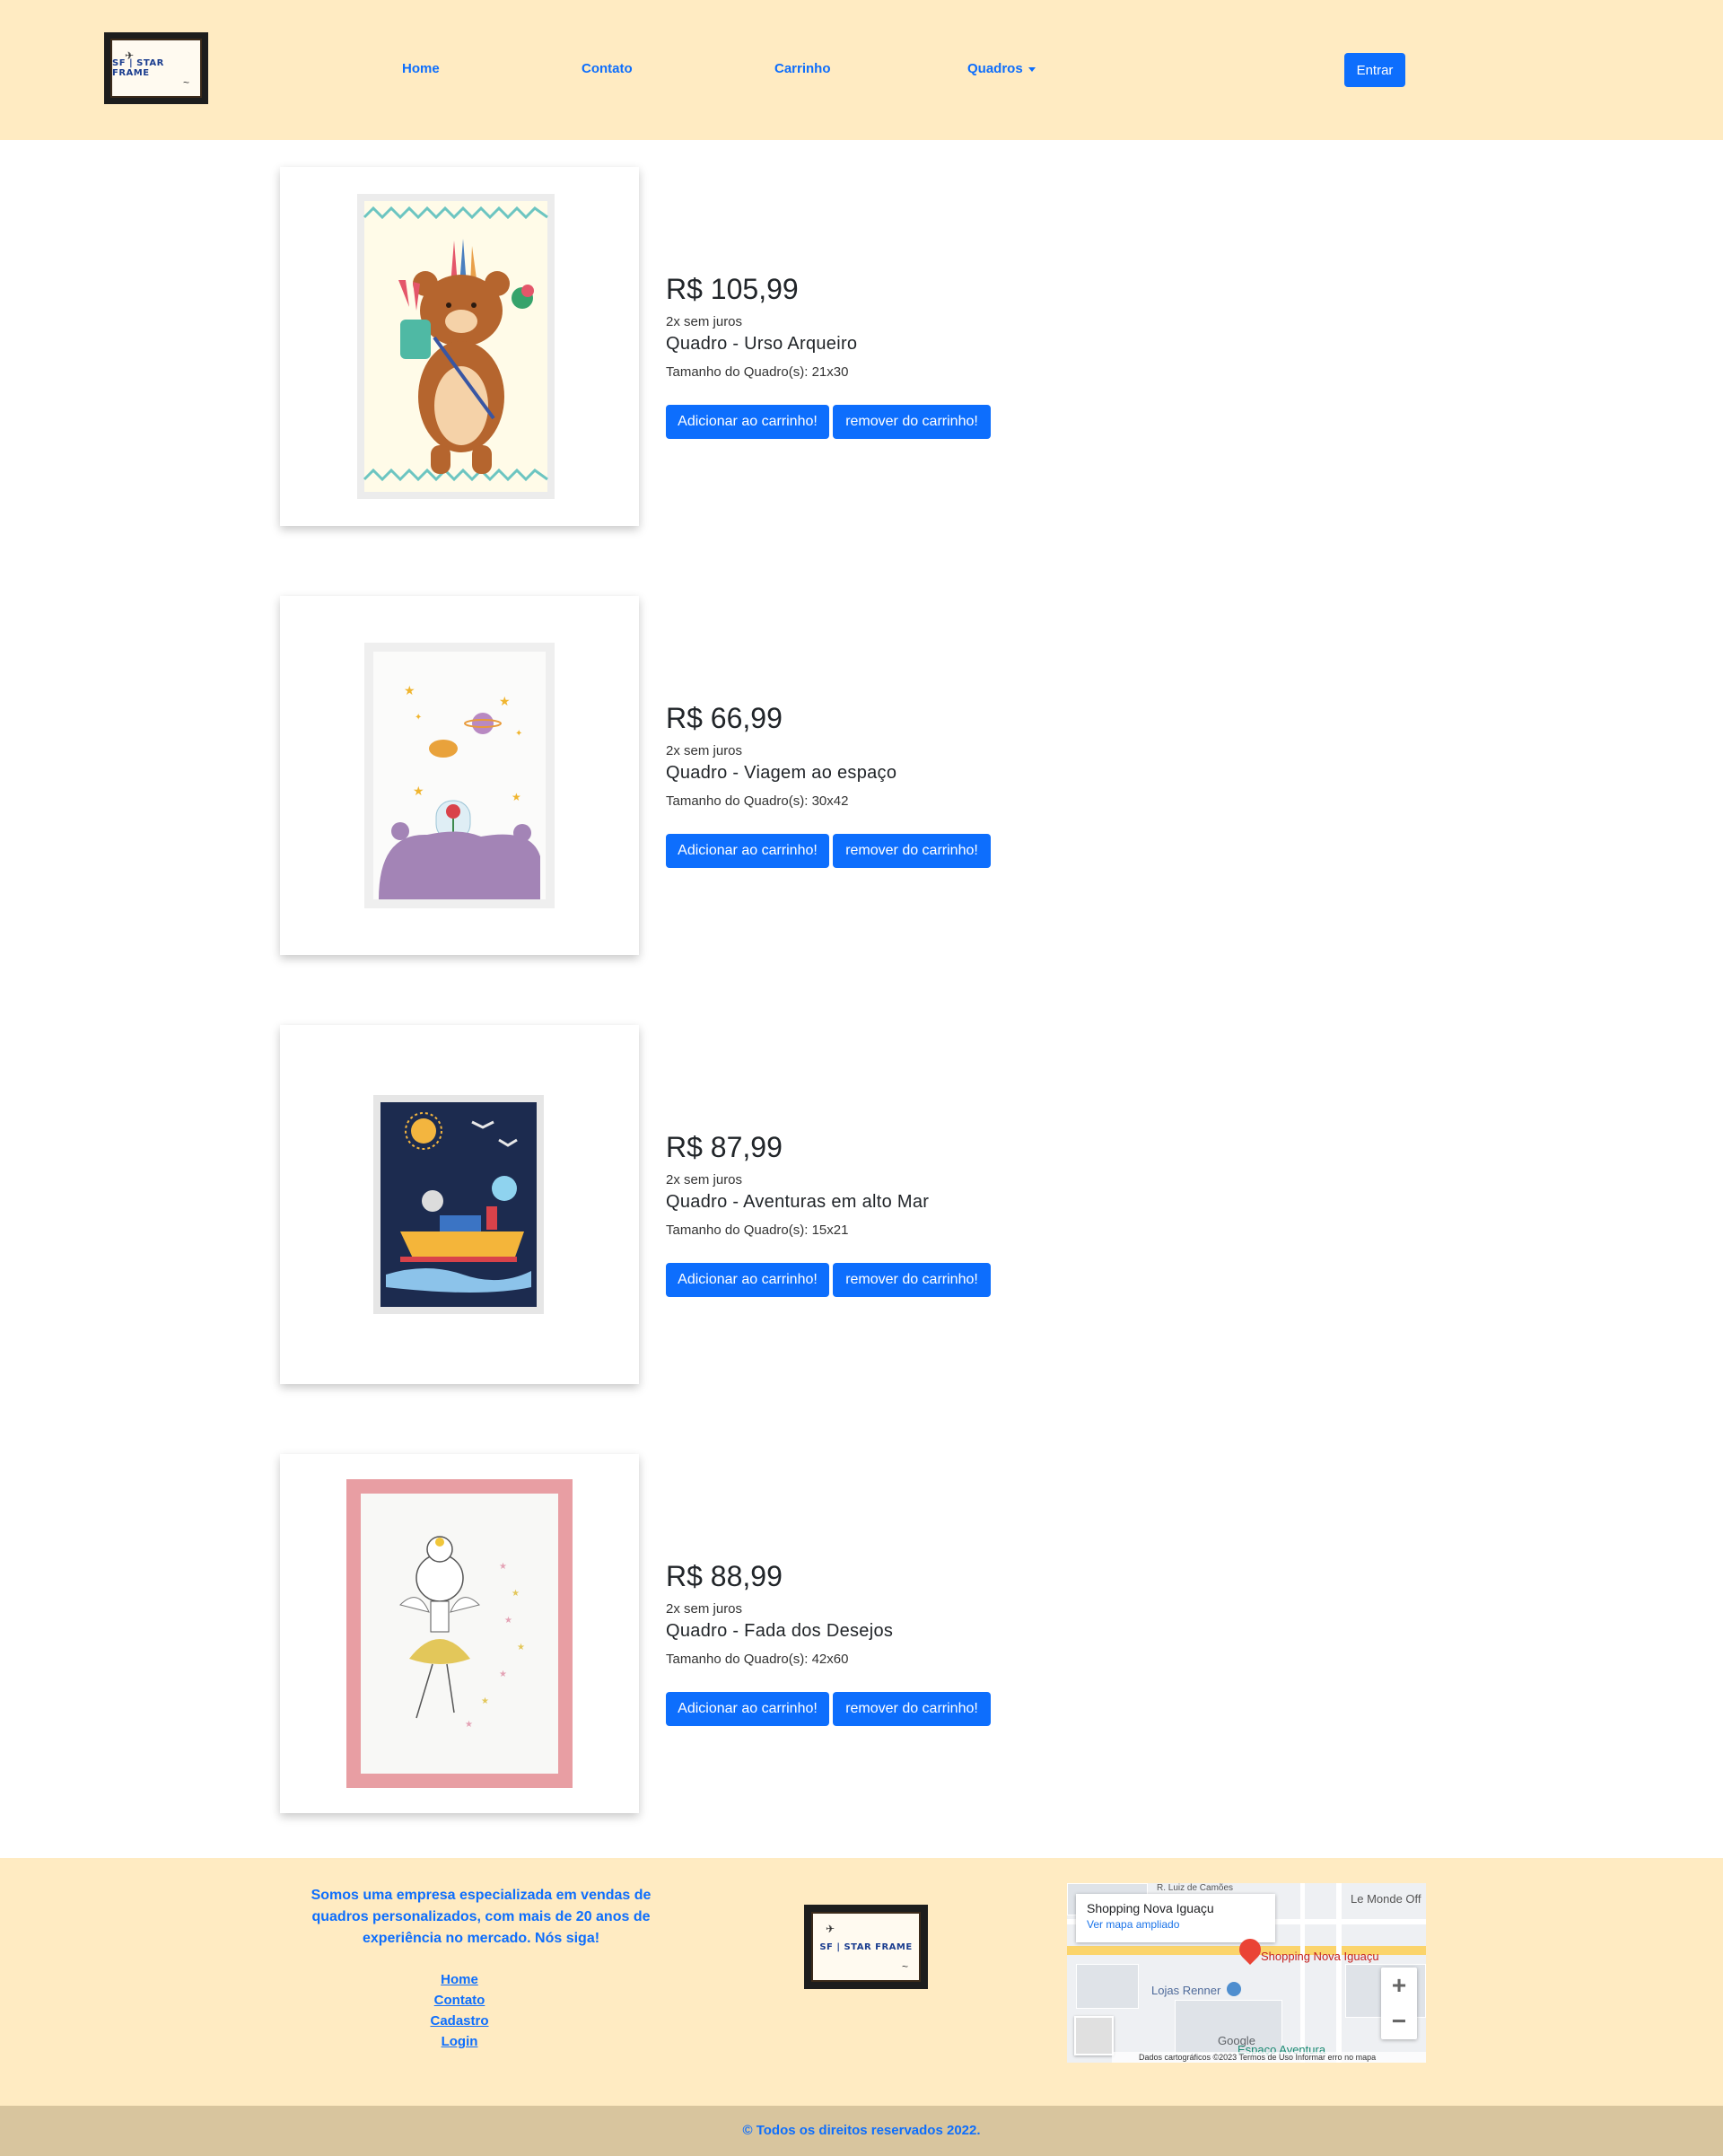 This screenshot has width=1723, height=2156. I want to click on zoom-in-icon: +, so click(1399, 1985).